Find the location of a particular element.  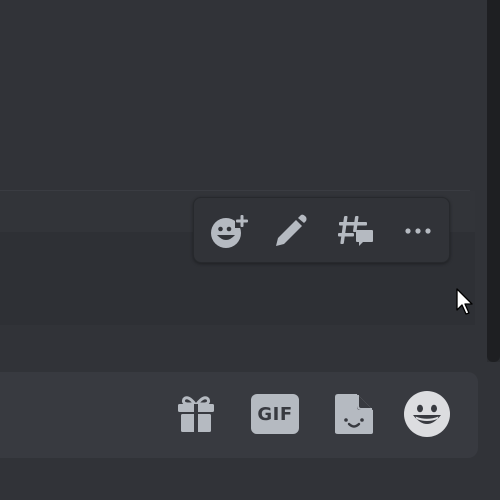

sticker-button is located at coordinates (353, 414).